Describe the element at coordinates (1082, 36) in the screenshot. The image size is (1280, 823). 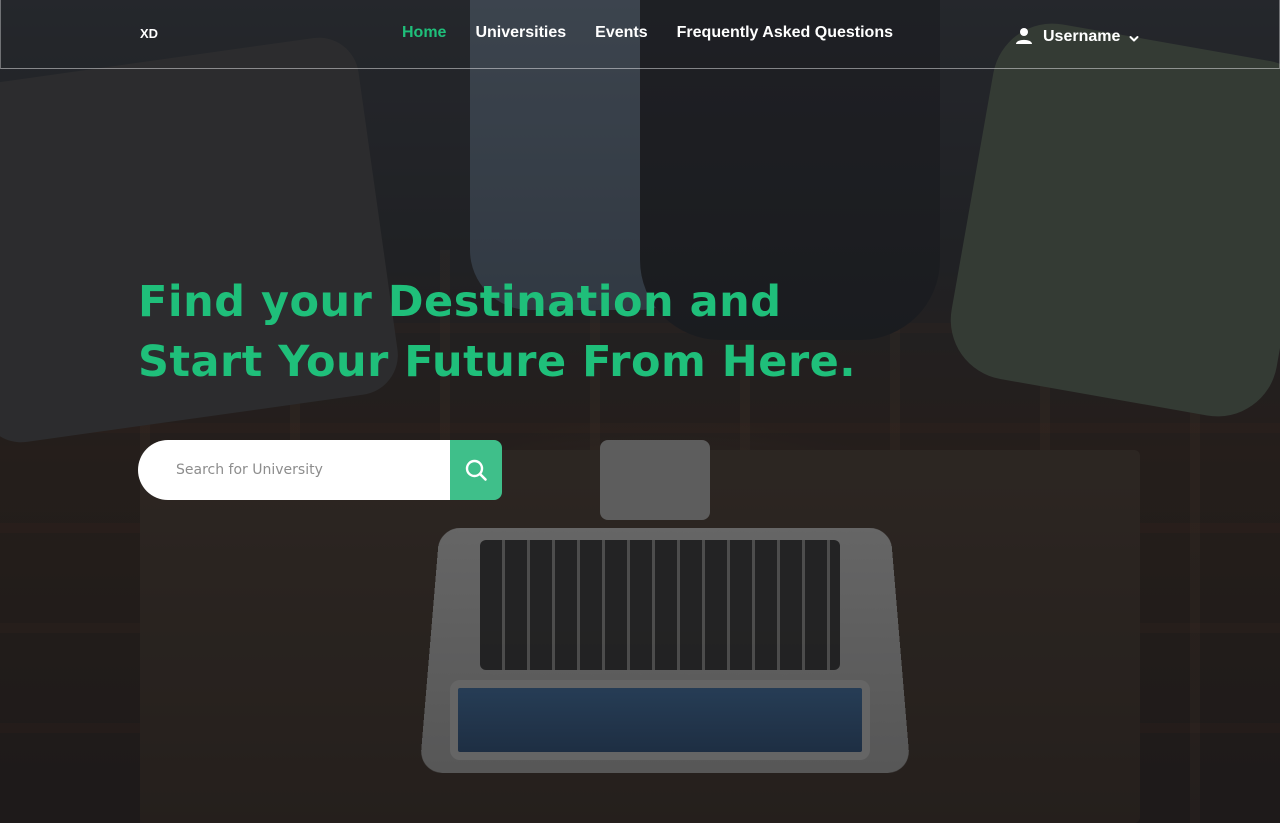
I see `username-label: Username` at that location.